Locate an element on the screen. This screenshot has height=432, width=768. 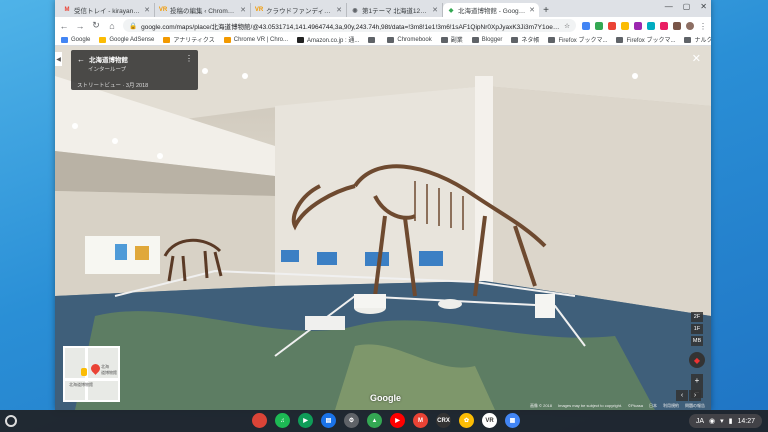
prev-button: ‹ is located at coordinates (682, 395).